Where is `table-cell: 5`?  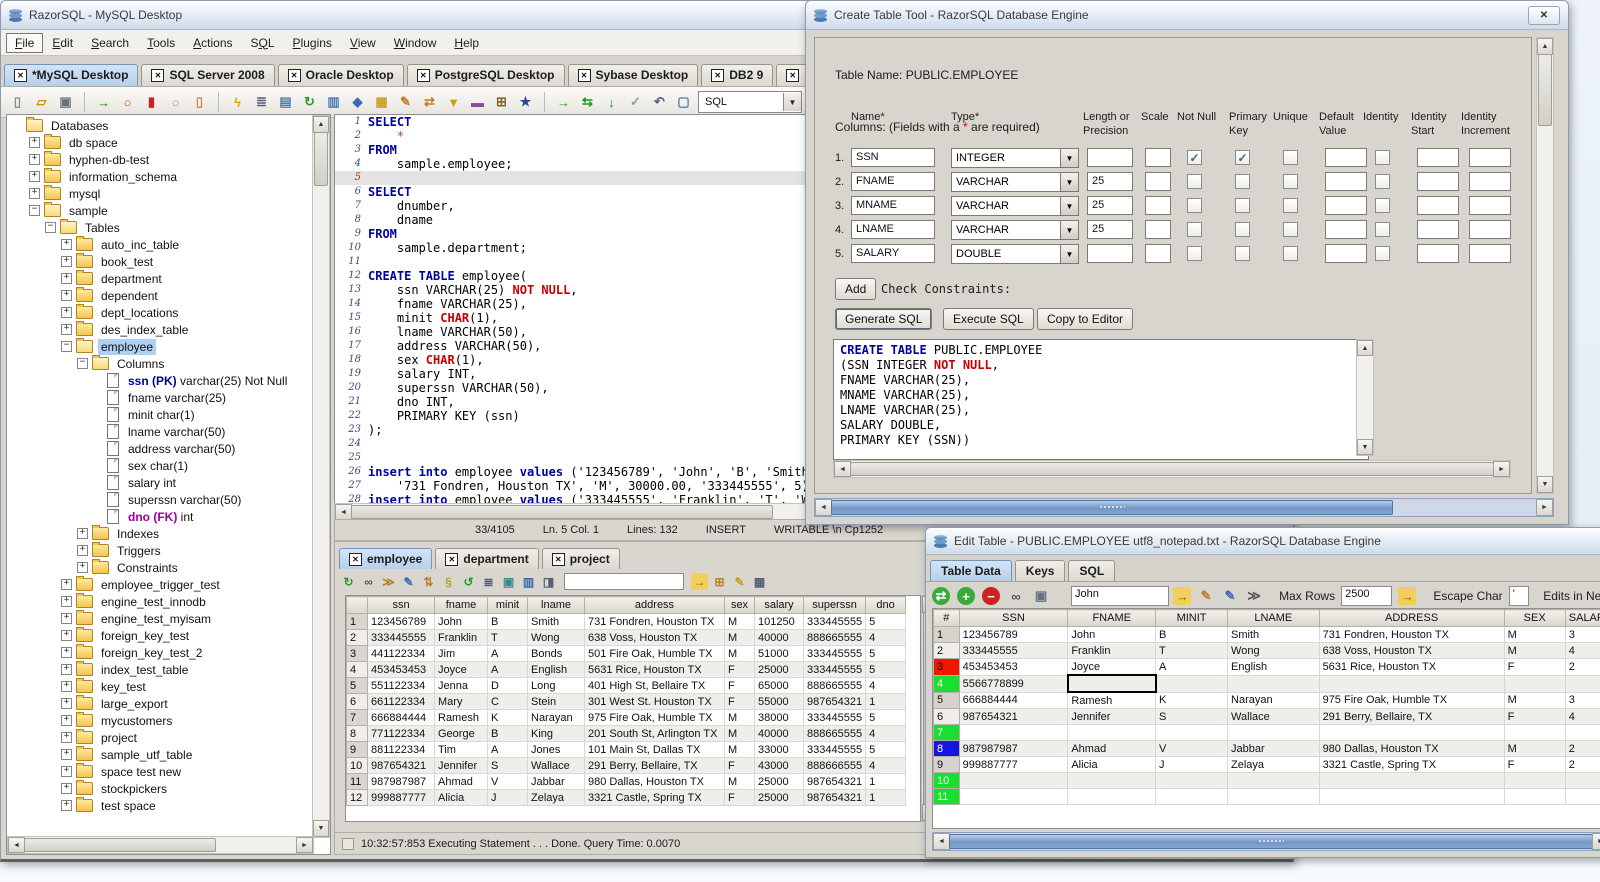
table-cell: 5 is located at coordinates (886, 669).